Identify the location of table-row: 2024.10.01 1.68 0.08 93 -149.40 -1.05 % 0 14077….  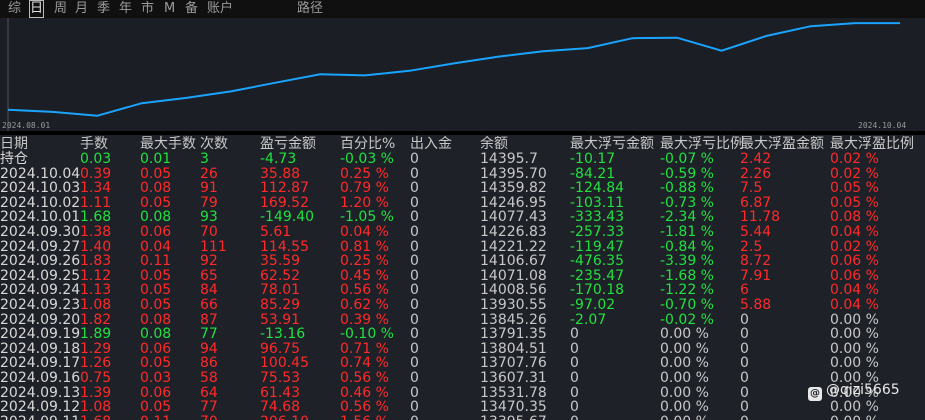
(462, 217).